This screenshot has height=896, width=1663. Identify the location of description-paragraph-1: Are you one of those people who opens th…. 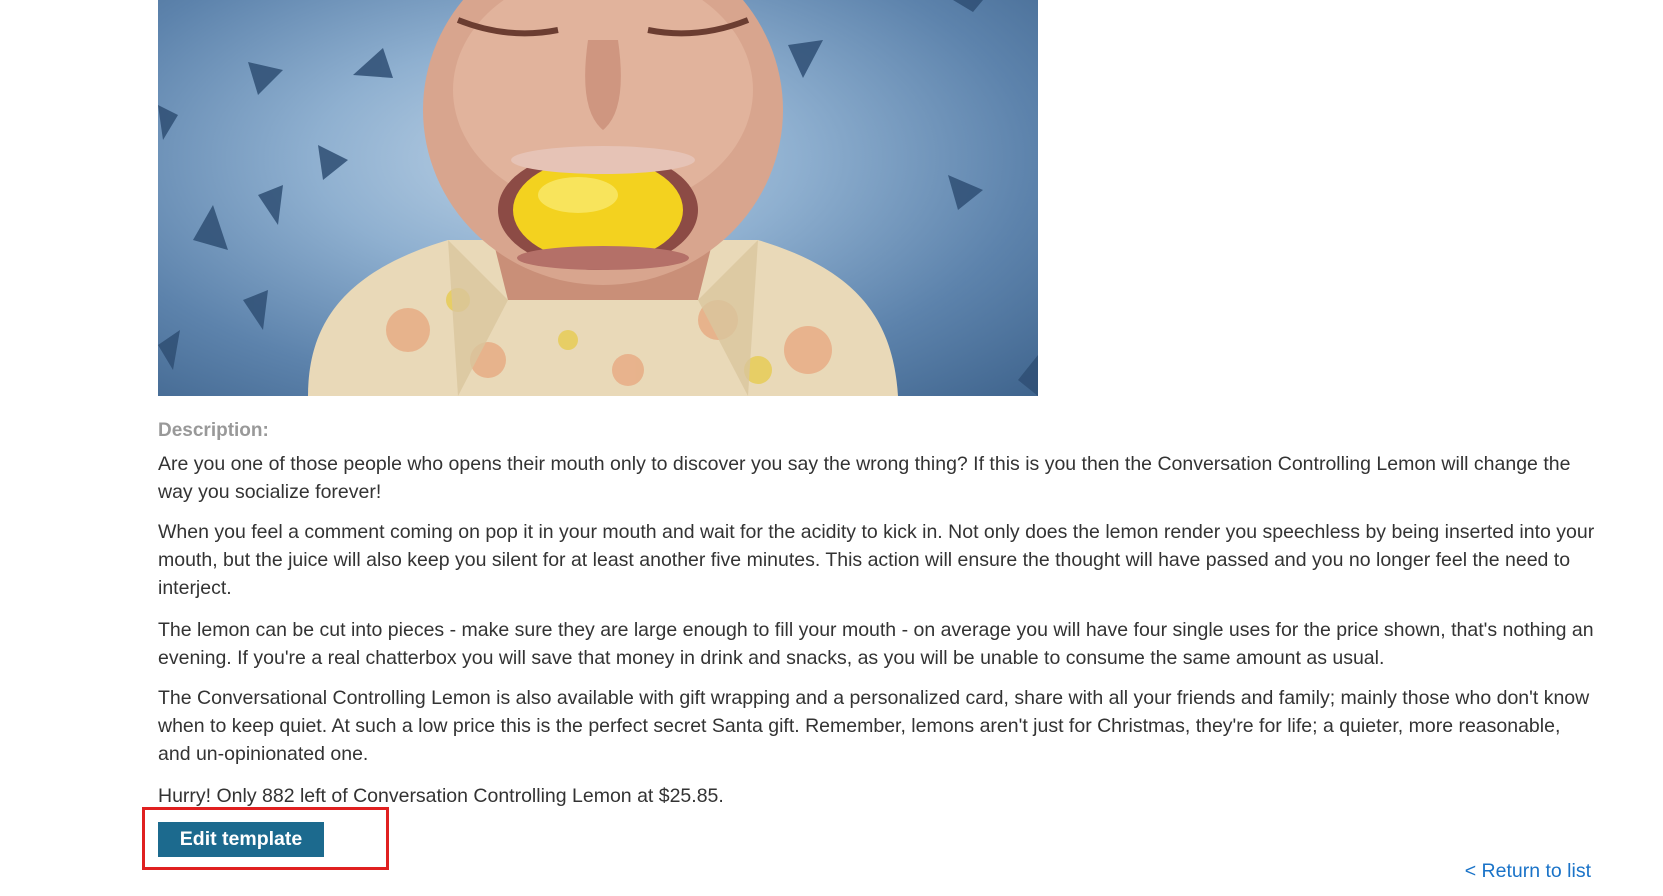
(864, 478).